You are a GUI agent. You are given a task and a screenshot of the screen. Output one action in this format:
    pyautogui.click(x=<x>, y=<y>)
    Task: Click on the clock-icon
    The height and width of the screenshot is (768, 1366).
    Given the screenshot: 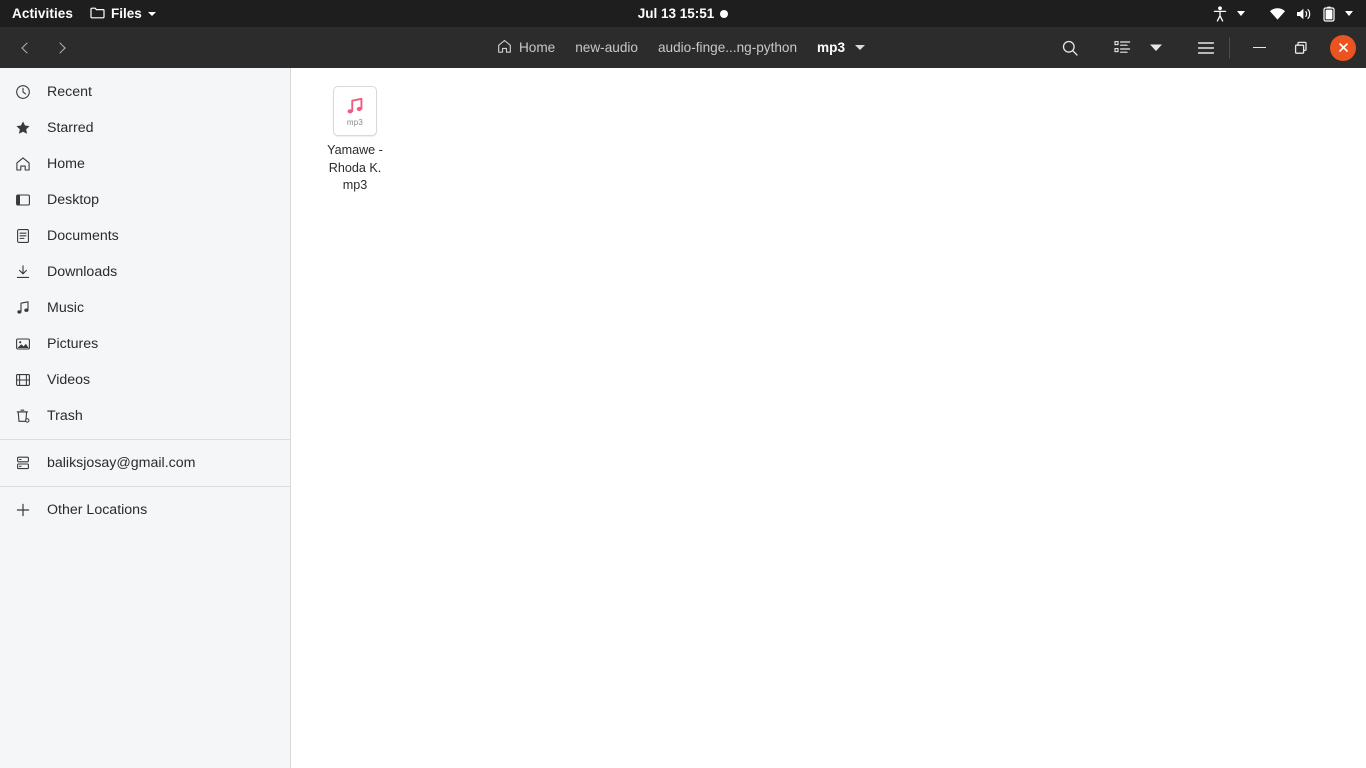 What is the action you would take?
    pyautogui.click(x=22, y=92)
    